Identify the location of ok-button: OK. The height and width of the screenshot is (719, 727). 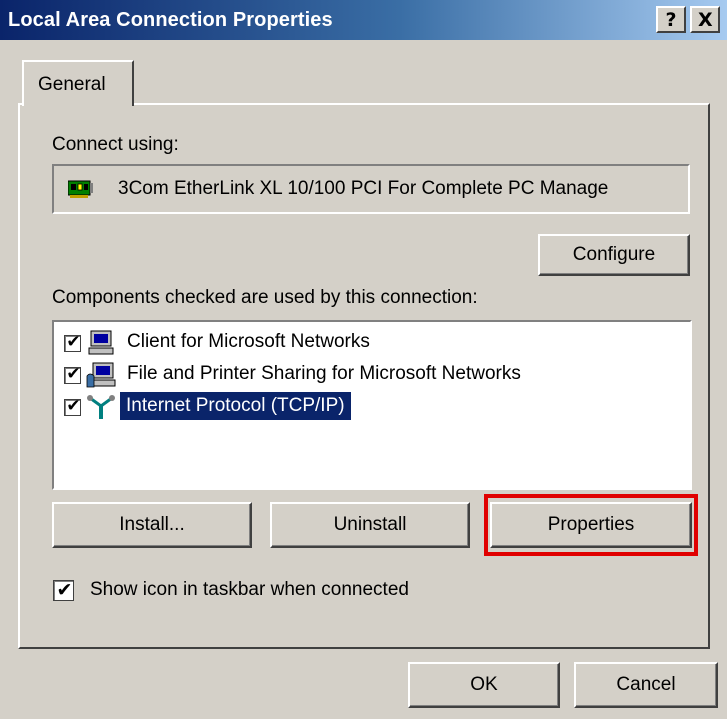
(484, 685).